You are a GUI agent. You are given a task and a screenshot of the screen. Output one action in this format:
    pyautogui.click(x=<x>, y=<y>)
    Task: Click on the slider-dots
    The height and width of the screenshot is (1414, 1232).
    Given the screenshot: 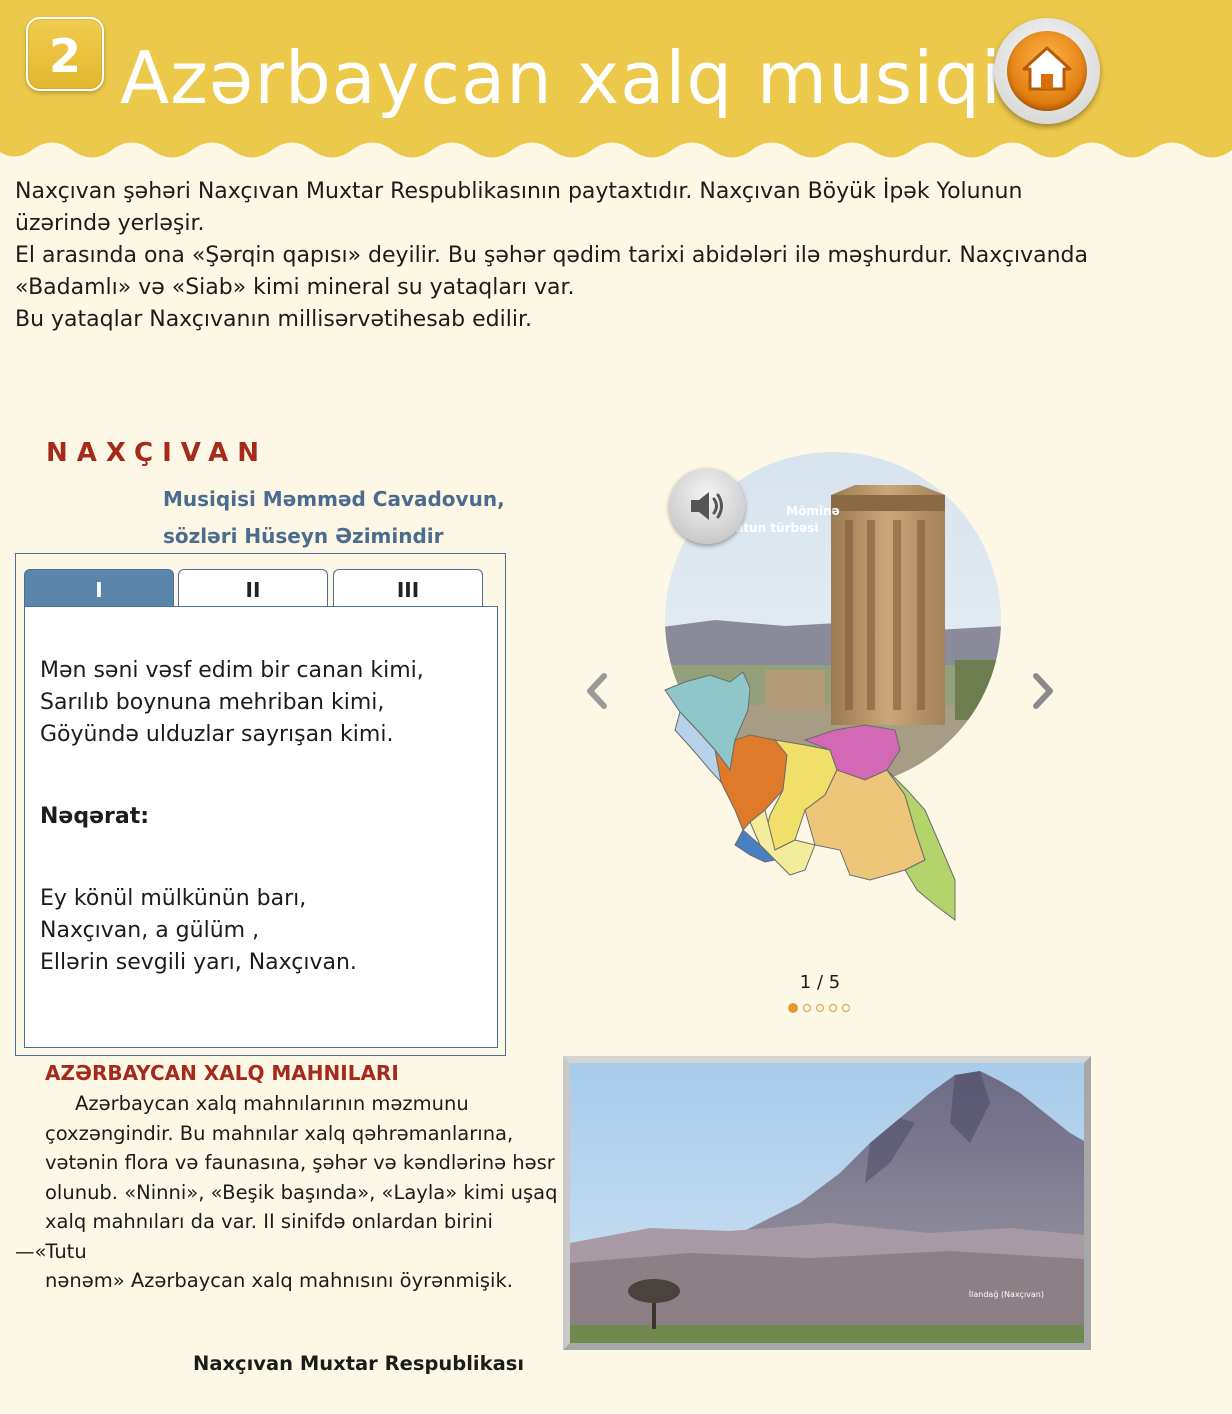 What is the action you would take?
    pyautogui.click(x=819, y=1009)
    